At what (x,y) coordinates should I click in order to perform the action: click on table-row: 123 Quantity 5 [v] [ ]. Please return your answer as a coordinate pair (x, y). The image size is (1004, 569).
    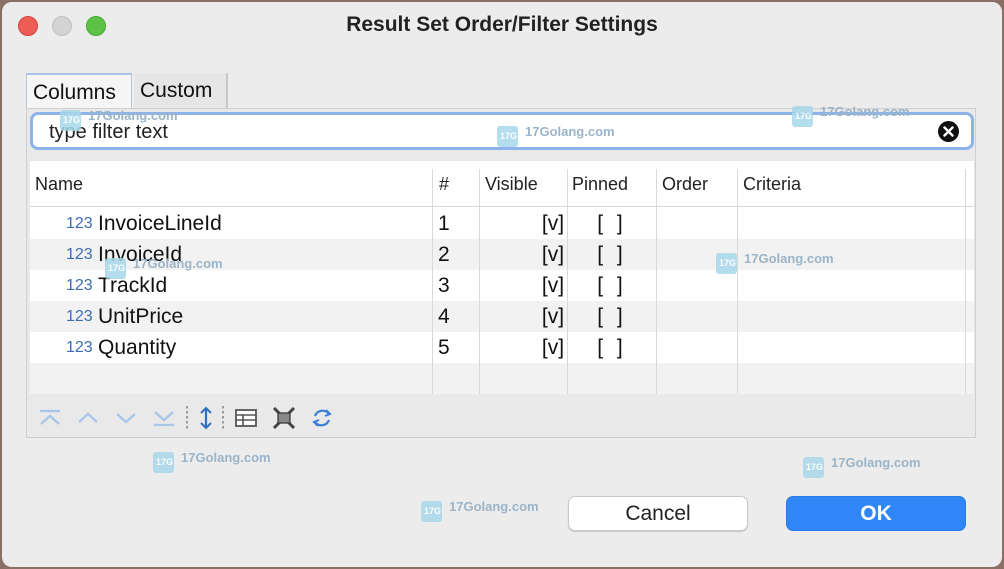
    Looking at the image, I should click on (502, 347).